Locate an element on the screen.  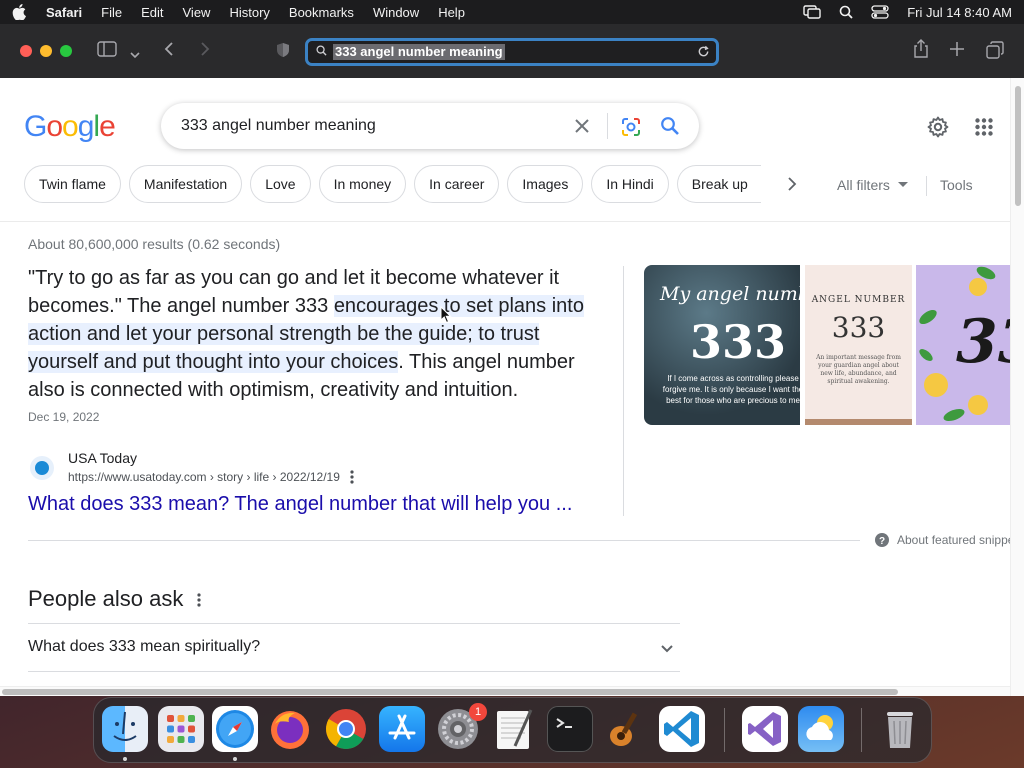
firefox-icon is located at coordinates (290, 729).